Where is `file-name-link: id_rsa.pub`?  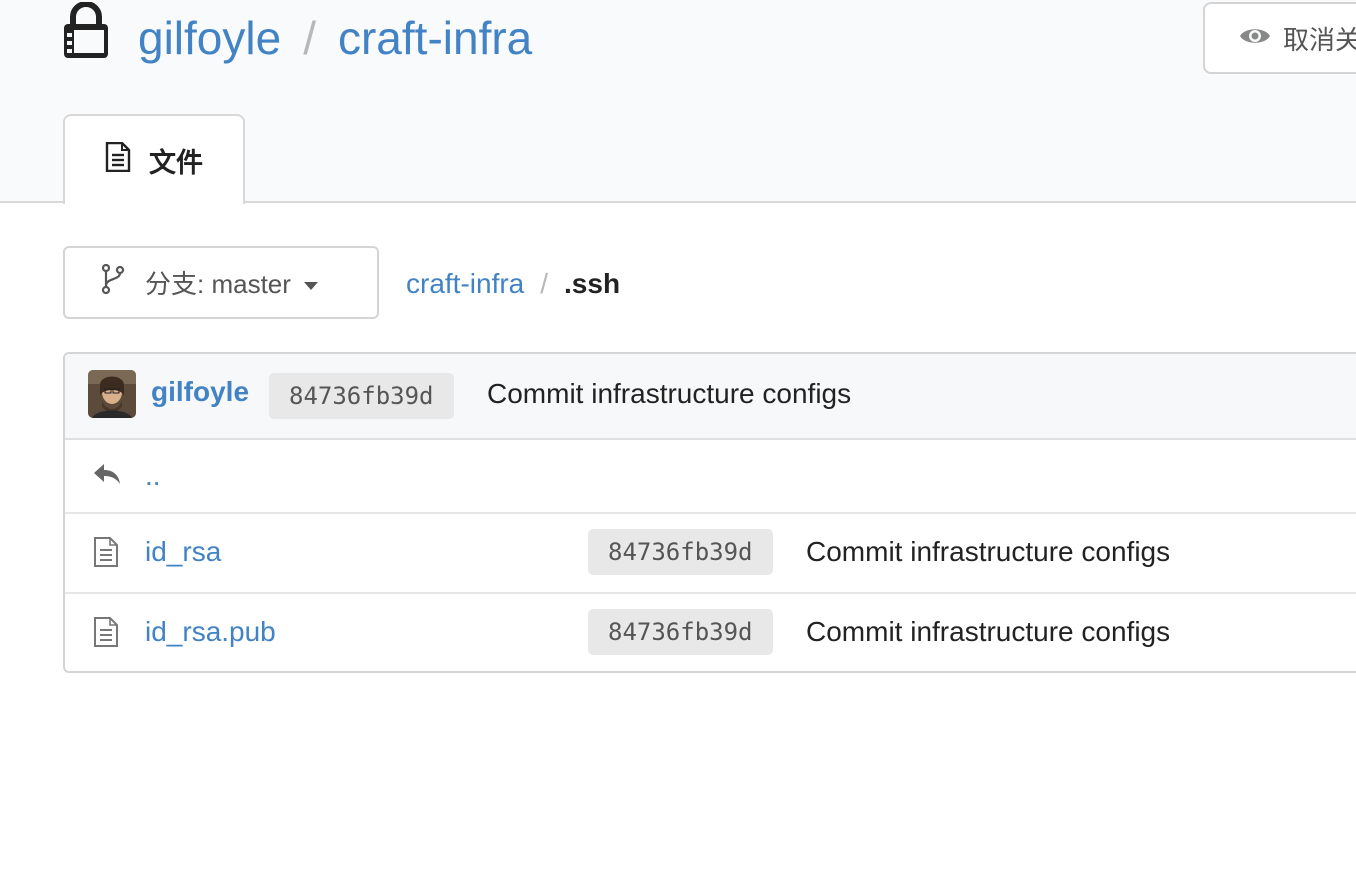 file-name-link: id_rsa.pub is located at coordinates (210, 632).